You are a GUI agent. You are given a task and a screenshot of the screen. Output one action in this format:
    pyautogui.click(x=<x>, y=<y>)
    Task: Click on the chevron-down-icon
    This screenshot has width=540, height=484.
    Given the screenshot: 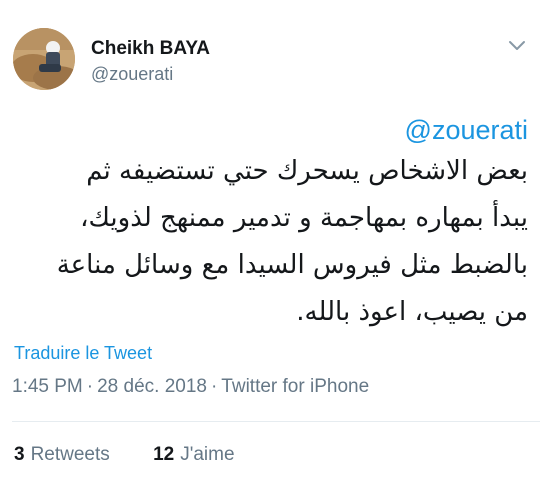 What is the action you would take?
    pyautogui.click(x=517, y=46)
    